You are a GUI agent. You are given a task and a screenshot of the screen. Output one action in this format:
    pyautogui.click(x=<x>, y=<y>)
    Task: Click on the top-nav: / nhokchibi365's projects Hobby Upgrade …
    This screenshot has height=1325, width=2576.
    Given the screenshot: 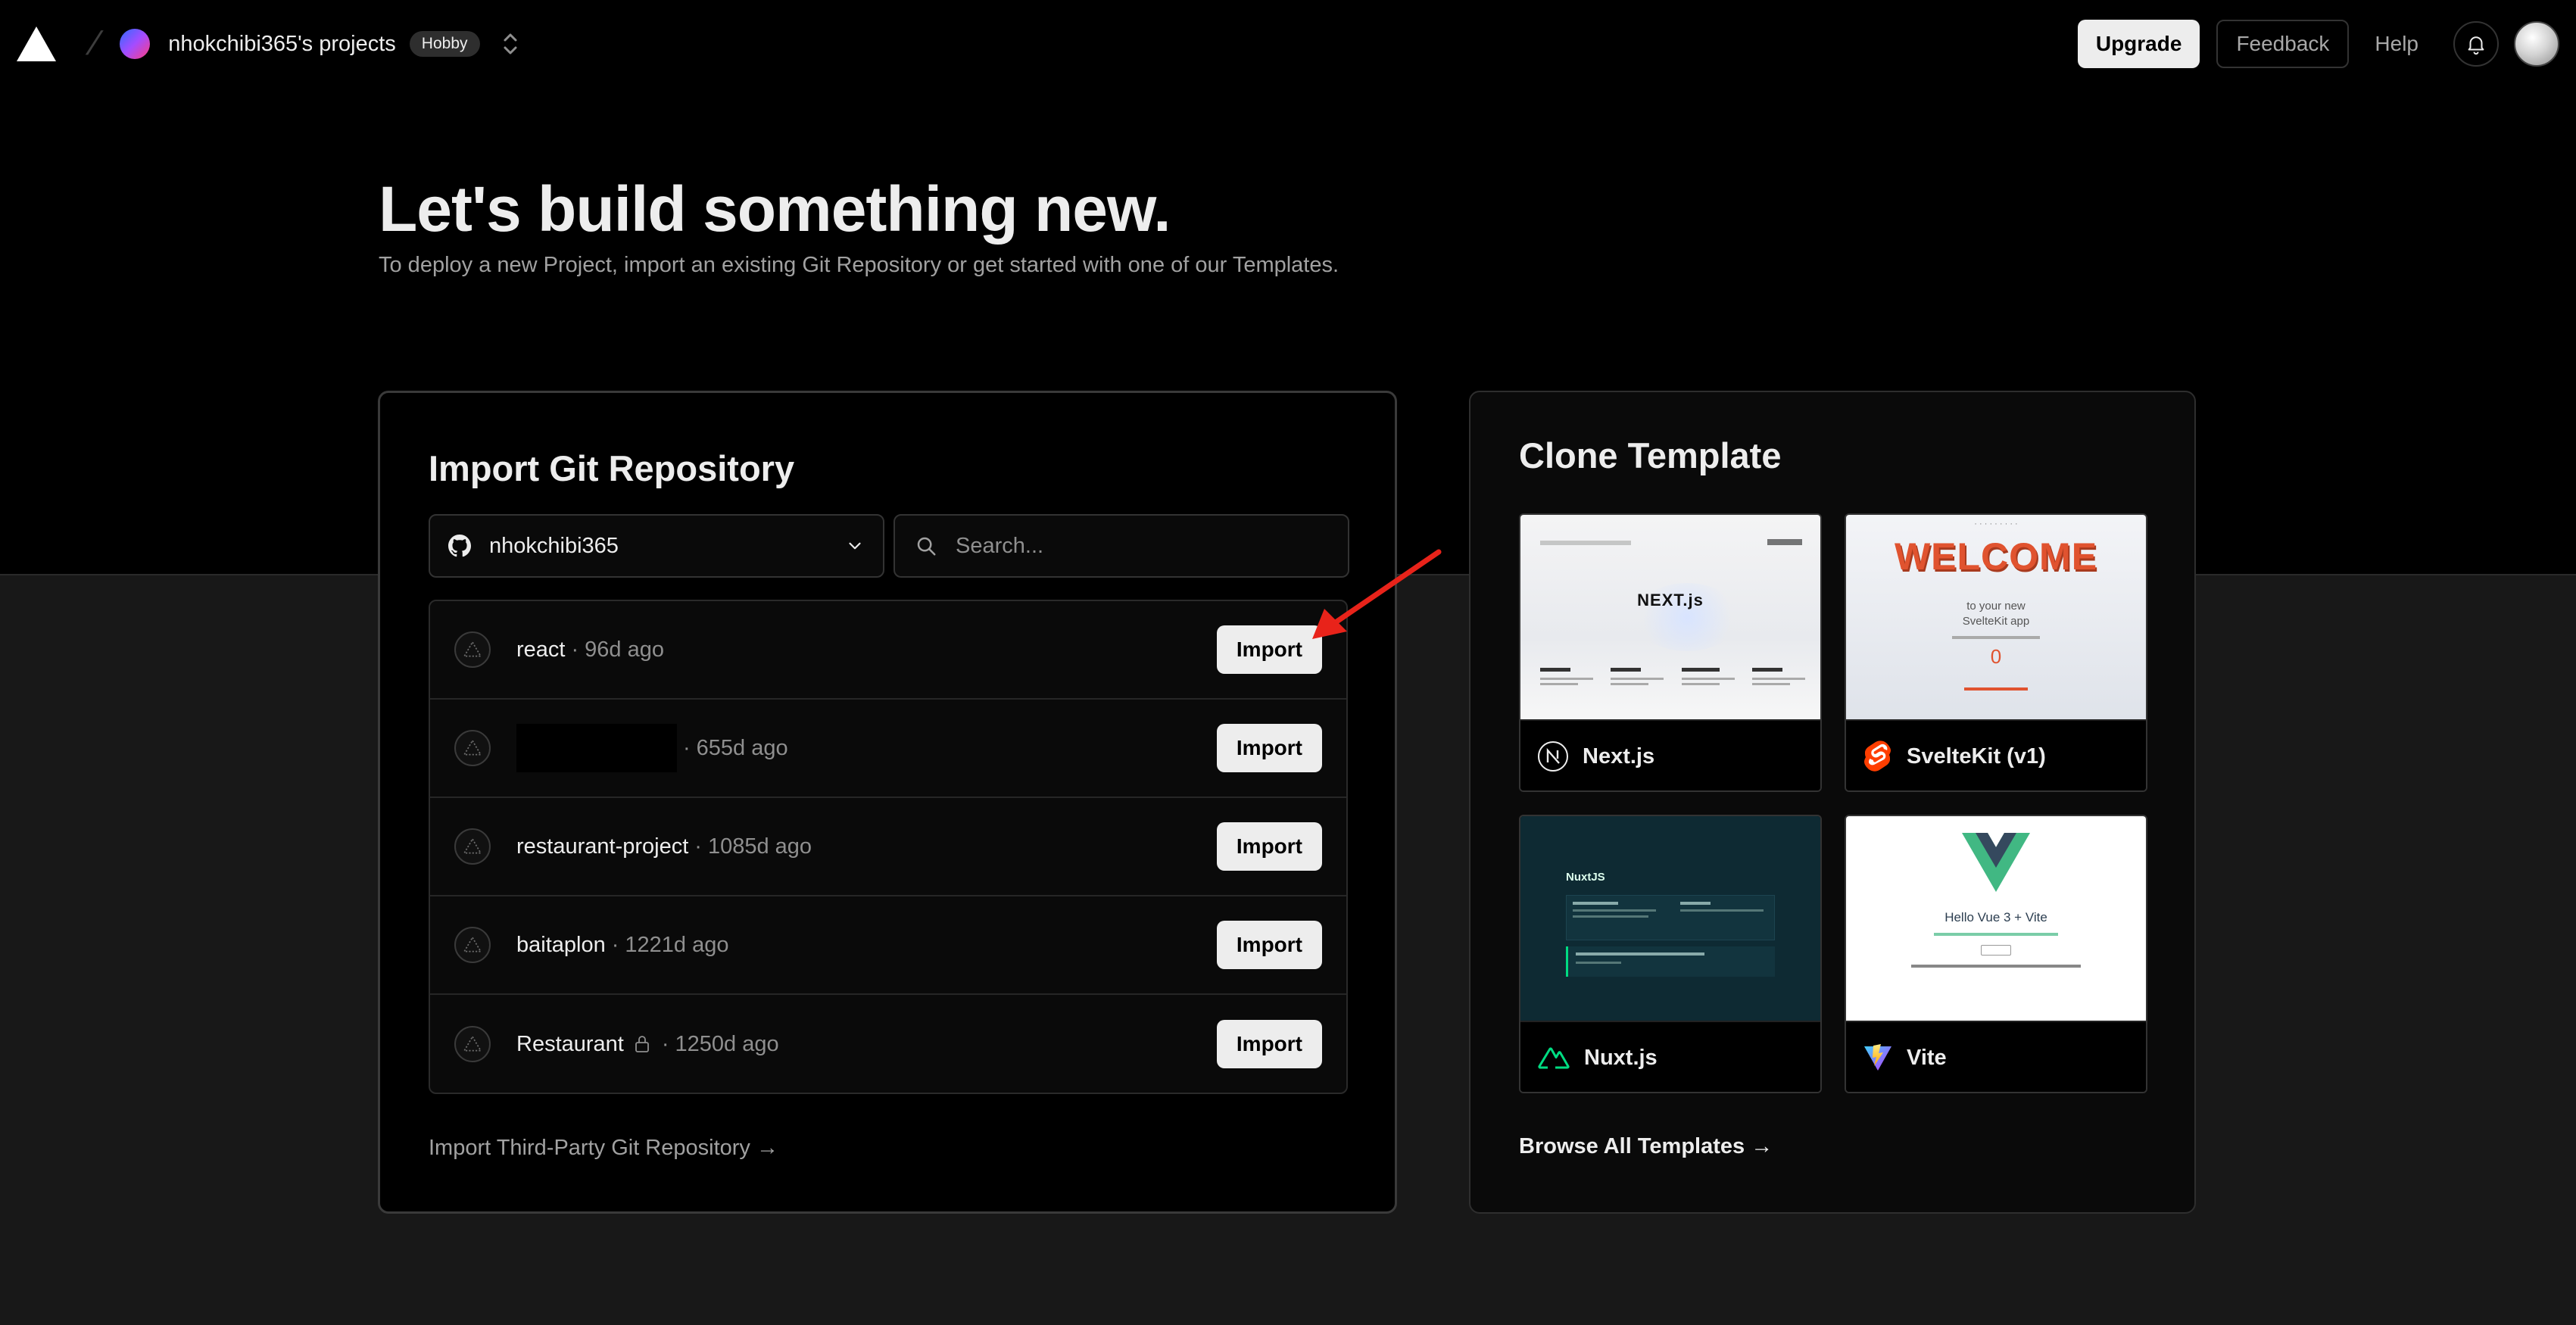 What is the action you would take?
    pyautogui.click(x=1288, y=44)
    